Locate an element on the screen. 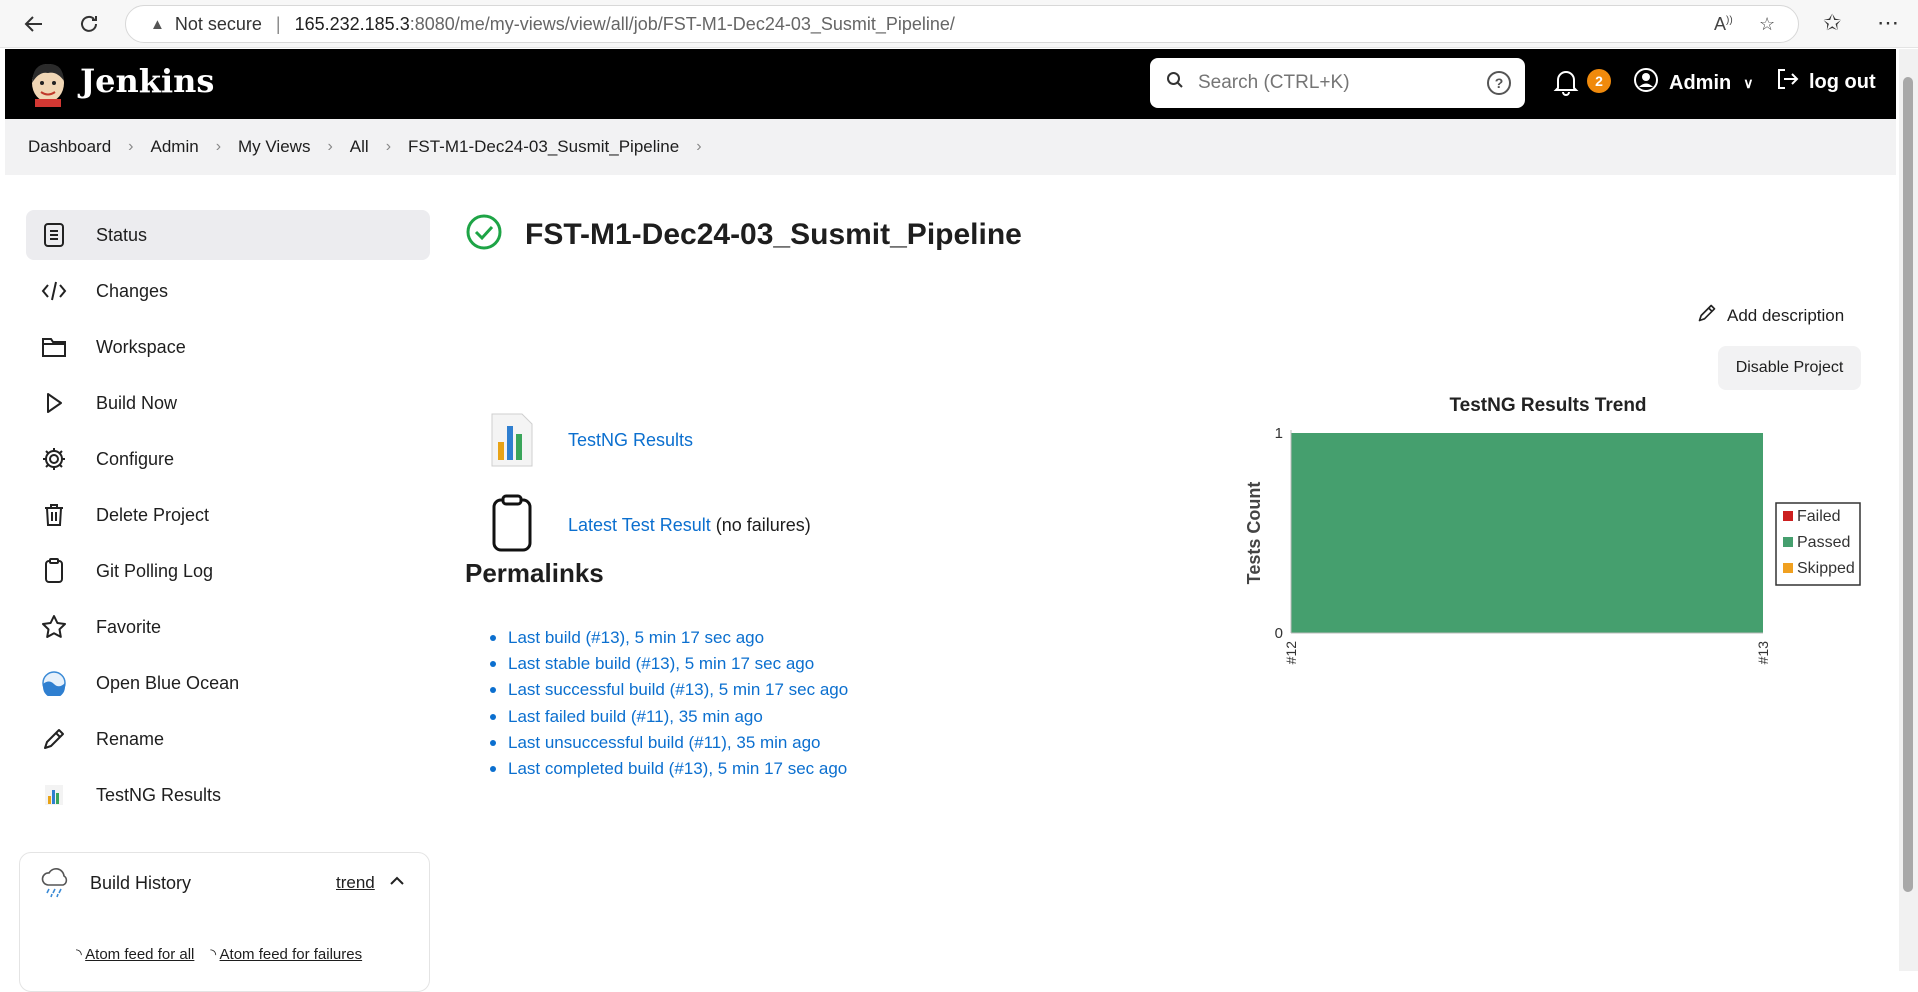 This screenshot has width=1918, height=992. y-axis-label: Tests Count is located at coordinates (1254, 533).